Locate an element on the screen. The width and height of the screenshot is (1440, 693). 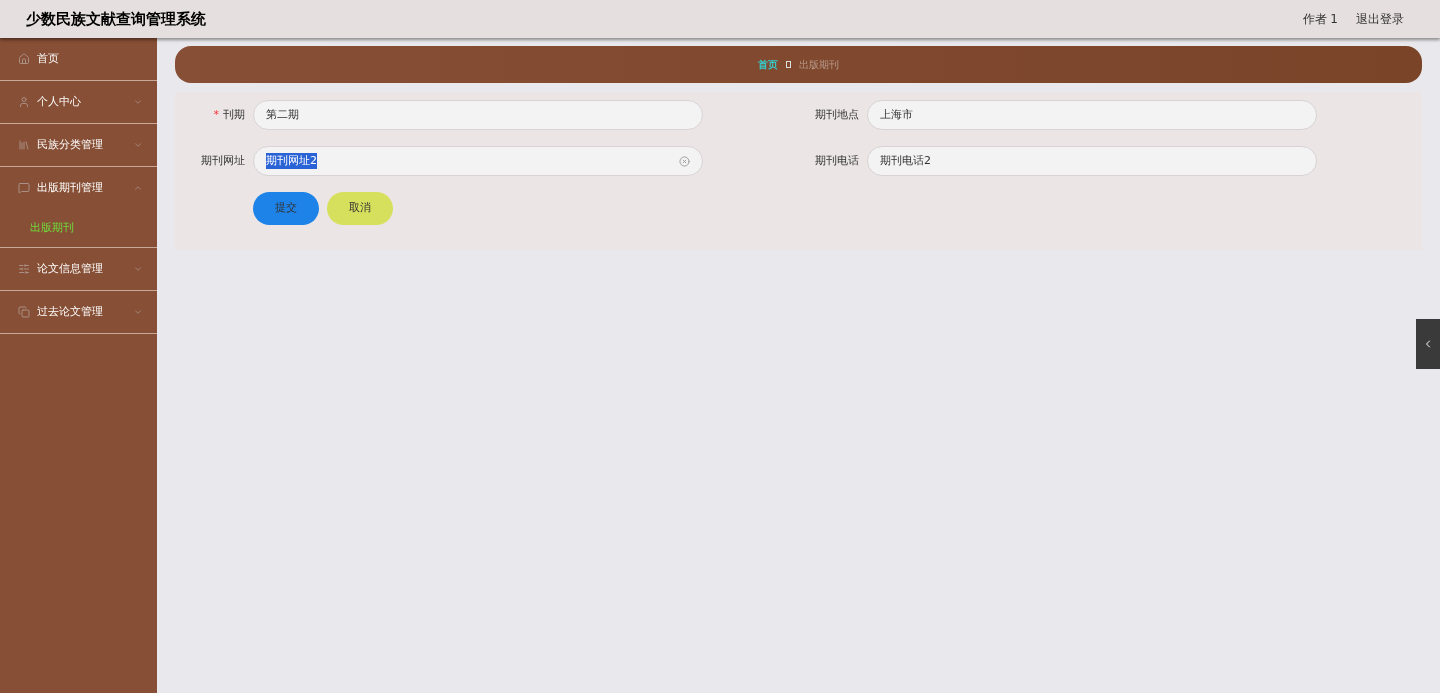
breadcrumb-link: 首页 is located at coordinates (768, 64).